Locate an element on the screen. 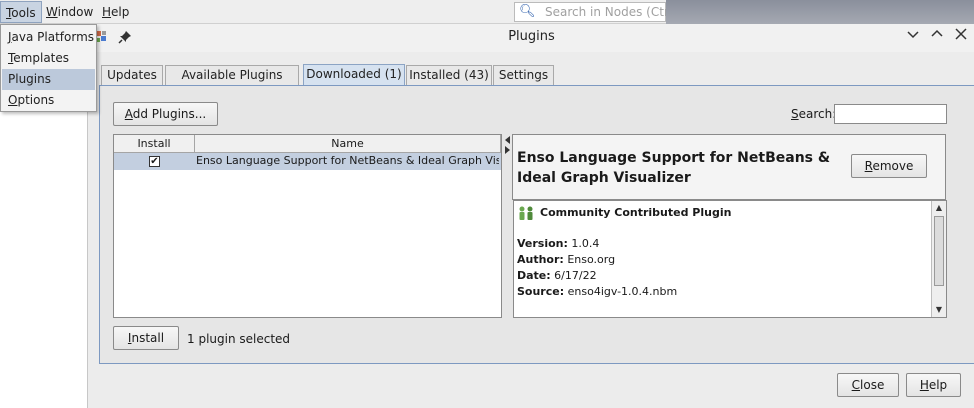 Image resolution: width=974 pixels, height=408 pixels. help-button: Help is located at coordinates (933, 385).